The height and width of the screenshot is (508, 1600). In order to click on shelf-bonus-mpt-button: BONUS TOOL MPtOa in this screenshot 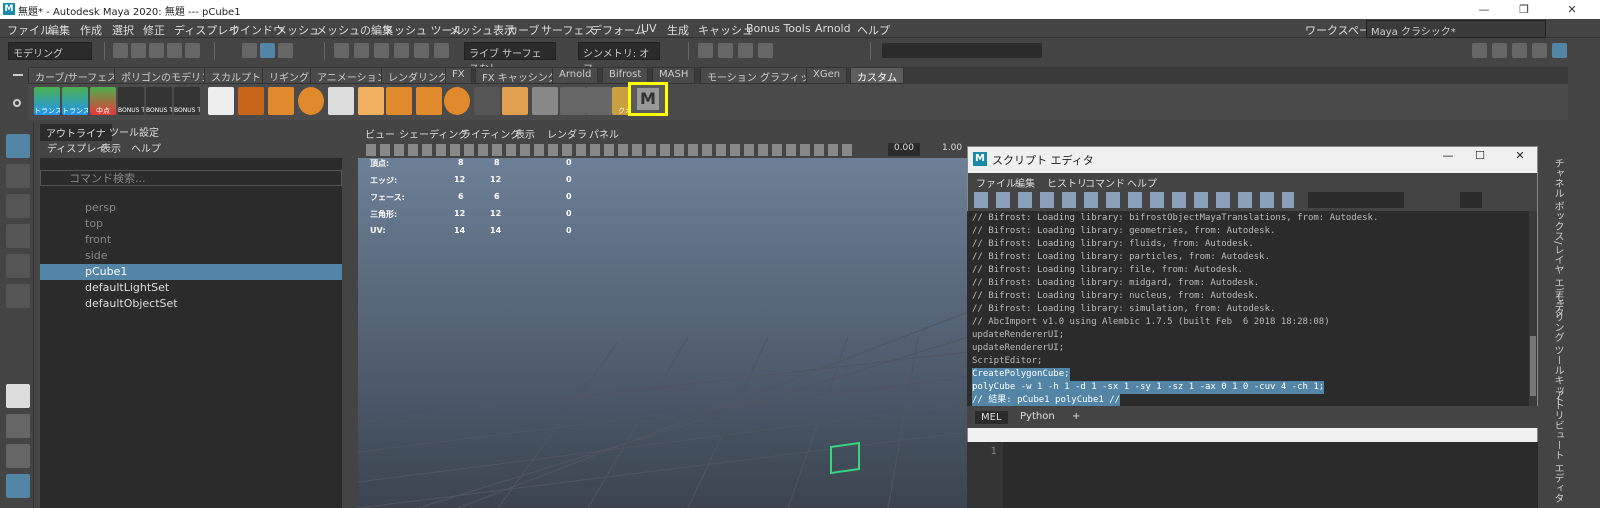, I will do `click(187, 101)`.